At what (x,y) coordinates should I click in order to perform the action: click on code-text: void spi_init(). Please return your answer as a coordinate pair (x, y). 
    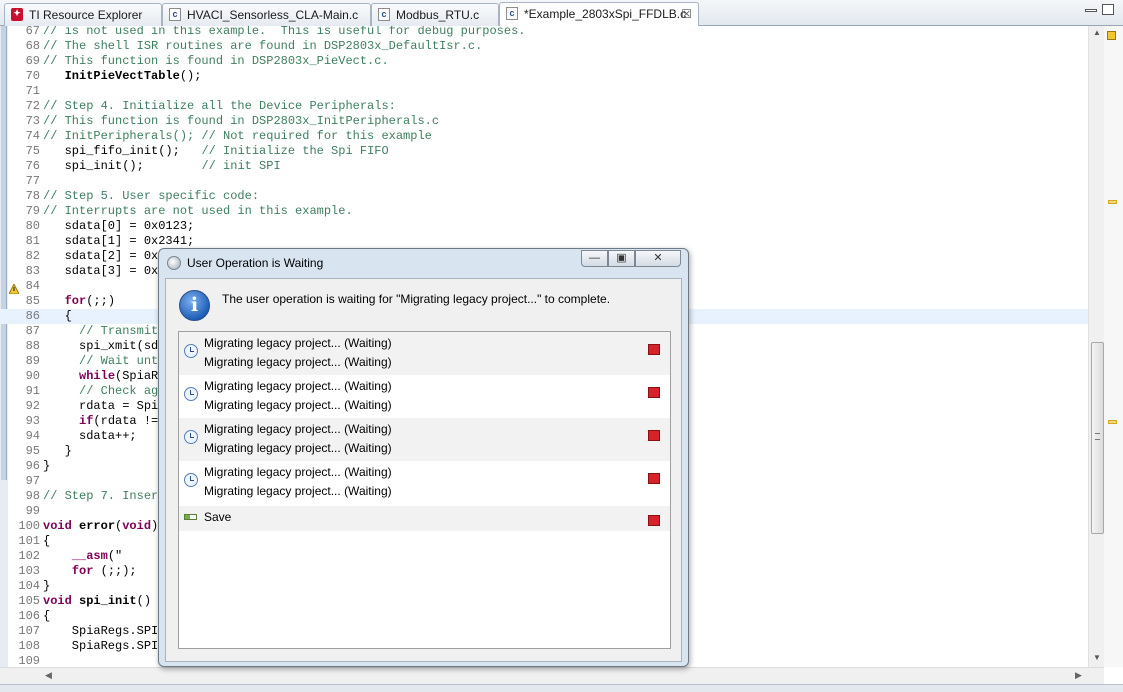
    Looking at the image, I should click on (97, 601).